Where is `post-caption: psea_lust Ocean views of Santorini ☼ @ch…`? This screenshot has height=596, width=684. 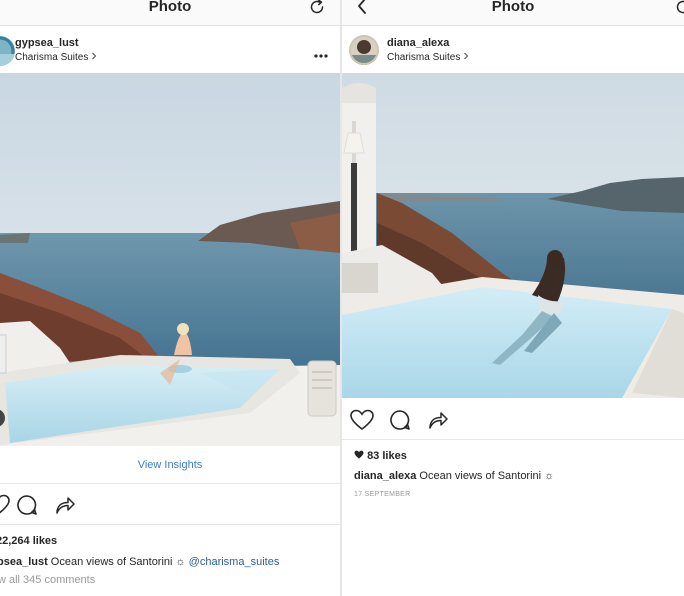 post-caption: psea_lust Ocean views of Santorini ☼ @ch… is located at coordinates (139, 562).